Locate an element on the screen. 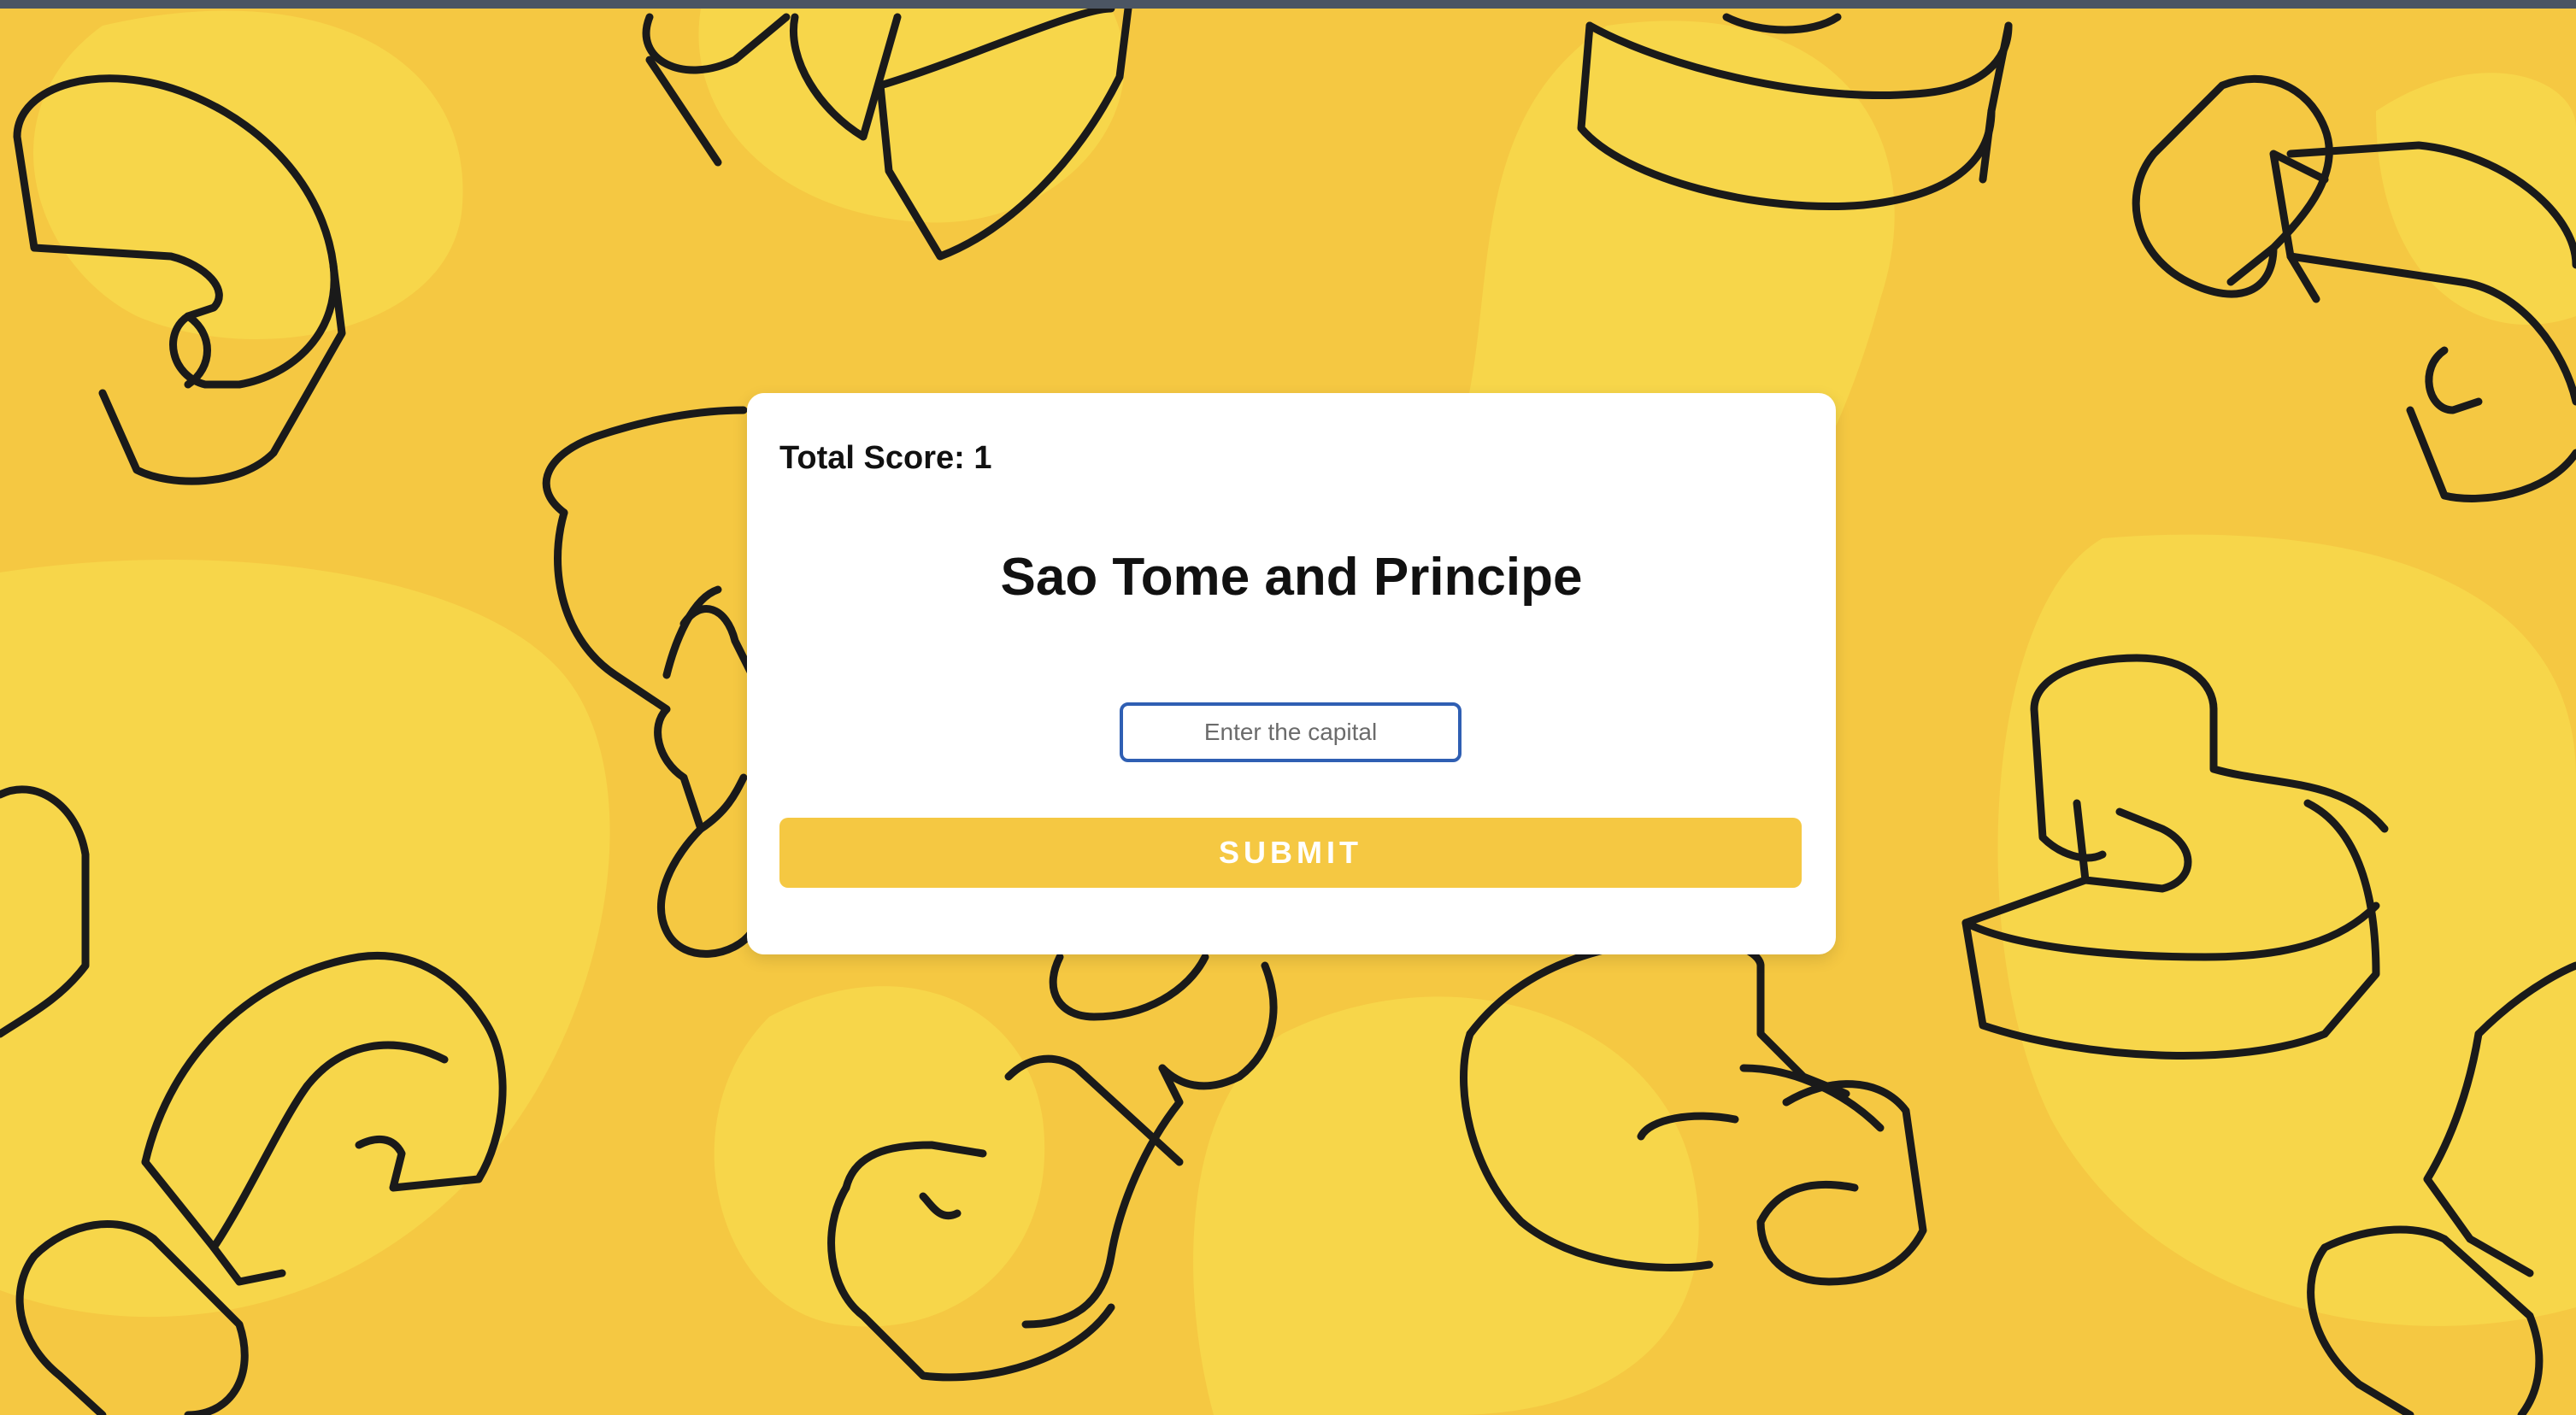  submit-button: SUBMIT is located at coordinates (1290, 853).